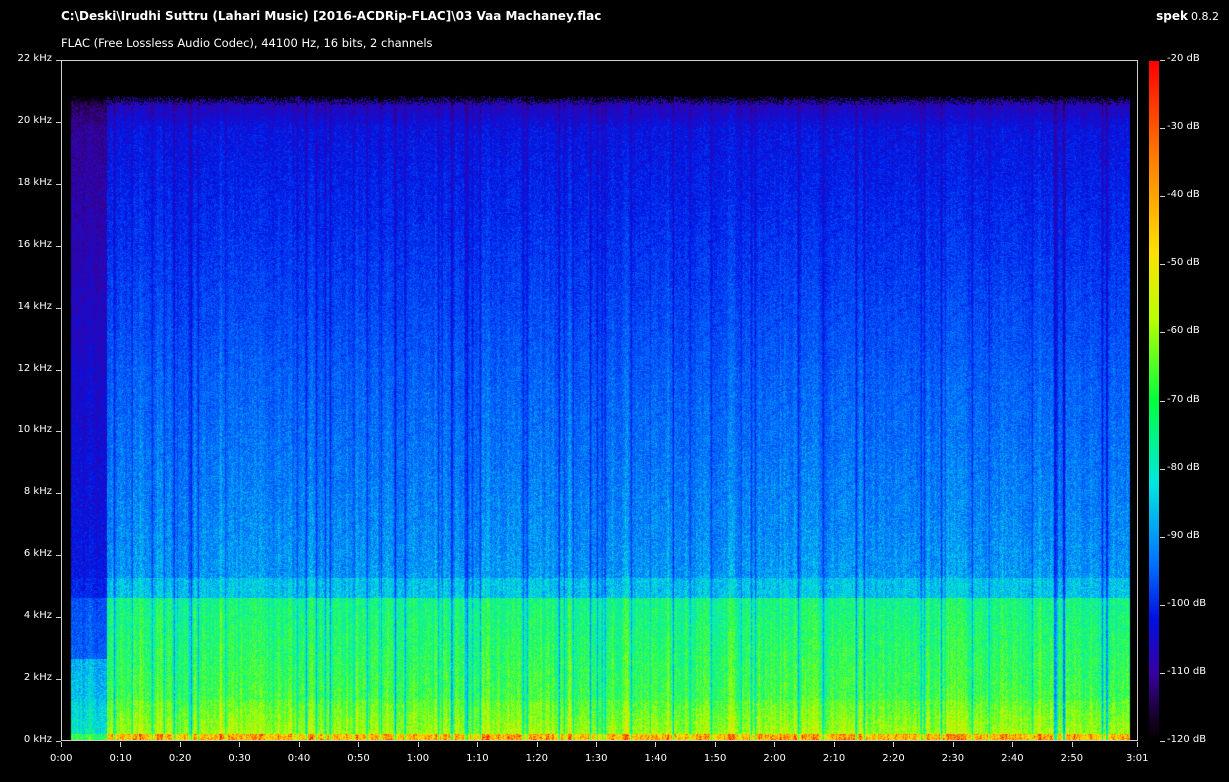 This screenshot has height=782, width=1229. What do you see at coordinates (1183, 195) in the screenshot?
I see `db-tick-label: -40 dB` at bounding box center [1183, 195].